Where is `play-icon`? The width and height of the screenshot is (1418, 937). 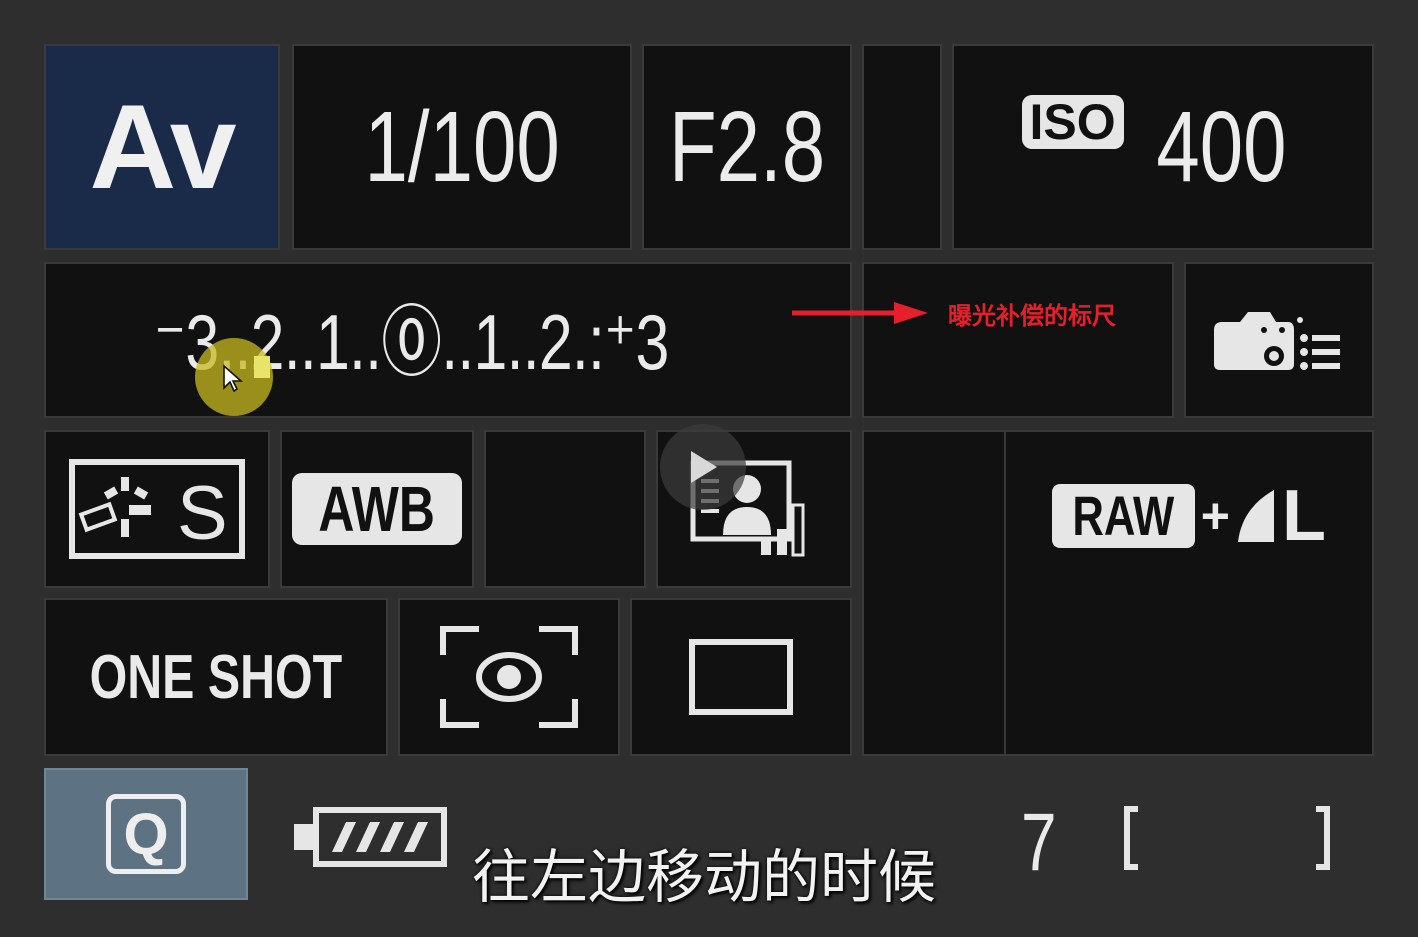
play-icon is located at coordinates (704, 467).